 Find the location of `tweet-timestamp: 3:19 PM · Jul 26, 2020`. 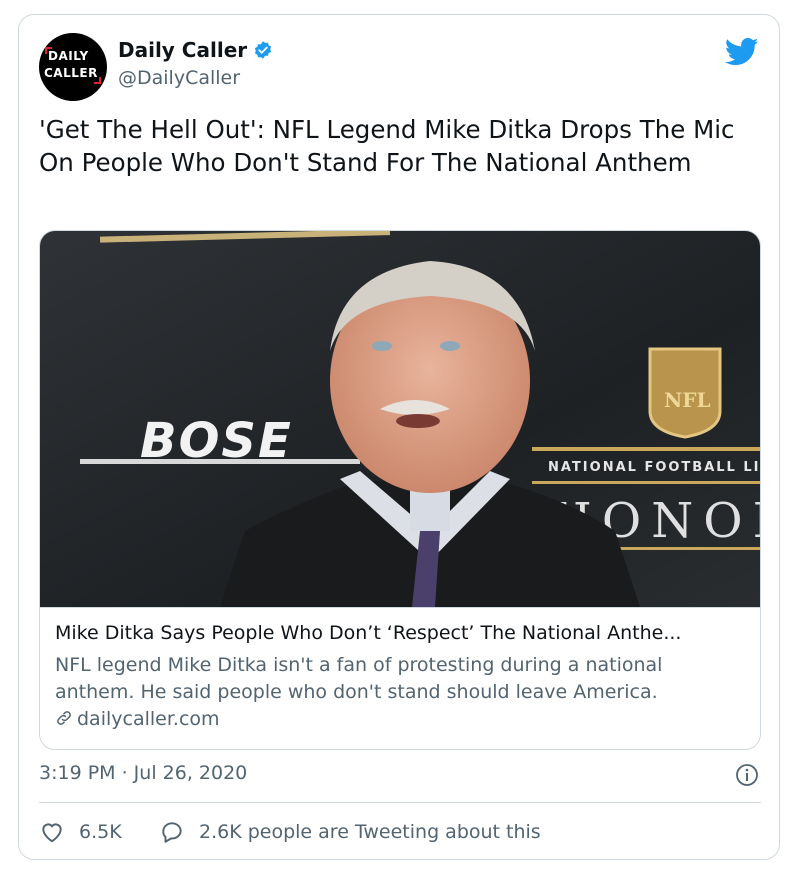

tweet-timestamp: 3:19 PM · Jul 26, 2020 is located at coordinates (143, 773).